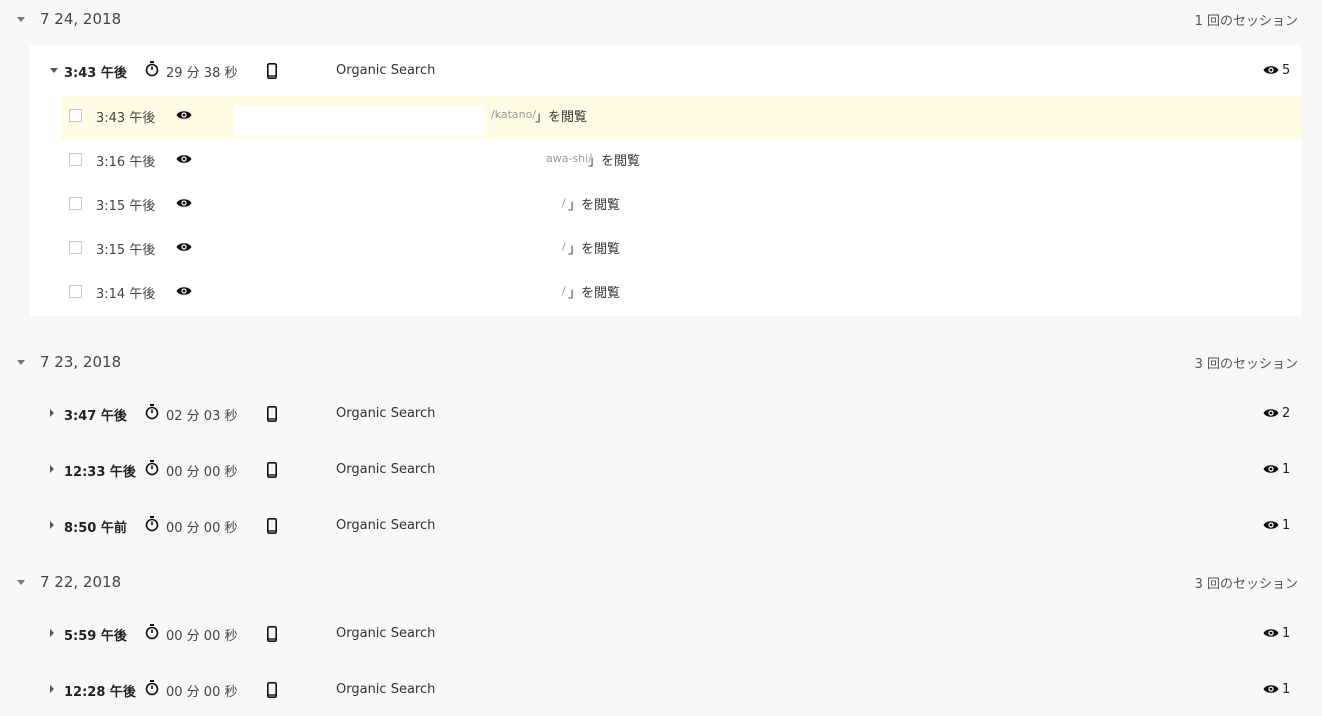 The width and height of the screenshot is (1322, 716). I want to click on hit-time: 3:16 午後, so click(126, 162).